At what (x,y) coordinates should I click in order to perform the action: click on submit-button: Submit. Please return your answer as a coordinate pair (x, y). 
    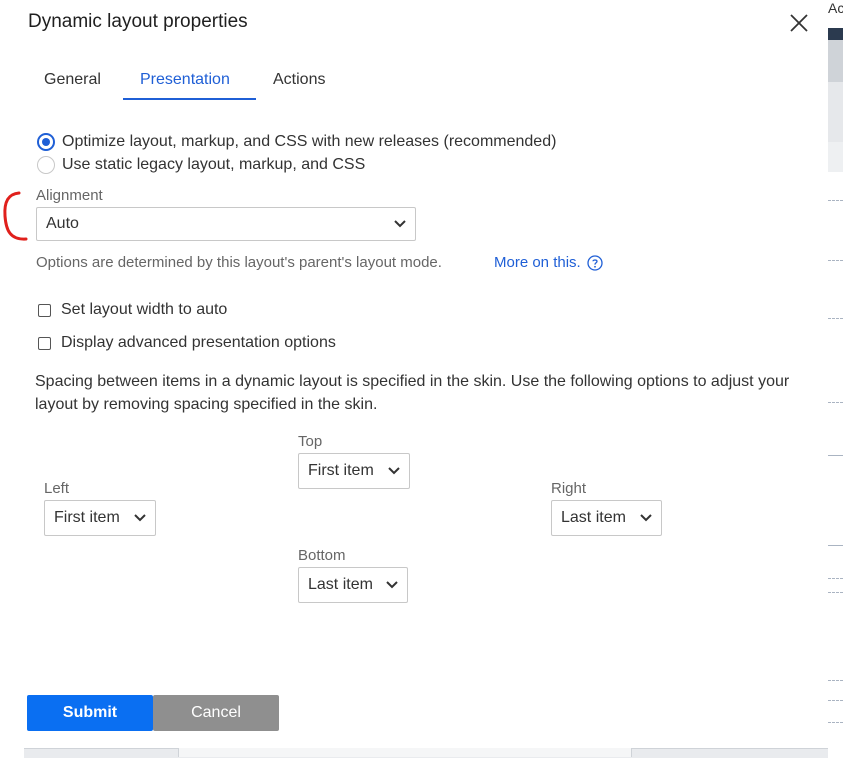
    Looking at the image, I should click on (90, 713).